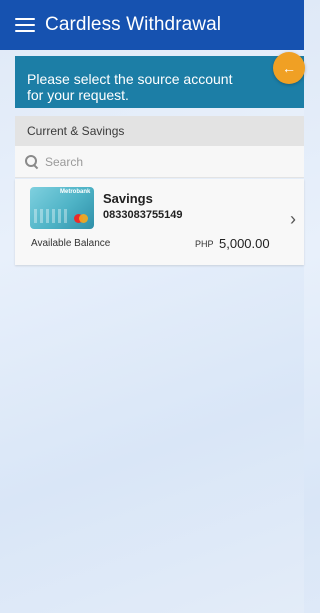 The image size is (320, 613). What do you see at coordinates (81, 218) in the screenshot?
I see `mastercard-logo` at bounding box center [81, 218].